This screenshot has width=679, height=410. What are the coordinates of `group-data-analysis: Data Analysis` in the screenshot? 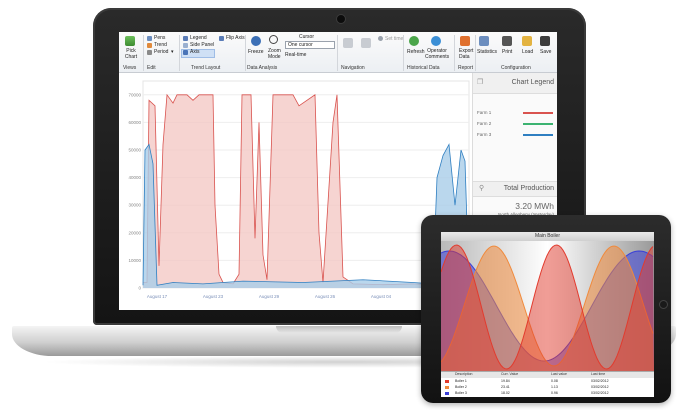 It's located at (262, 68).